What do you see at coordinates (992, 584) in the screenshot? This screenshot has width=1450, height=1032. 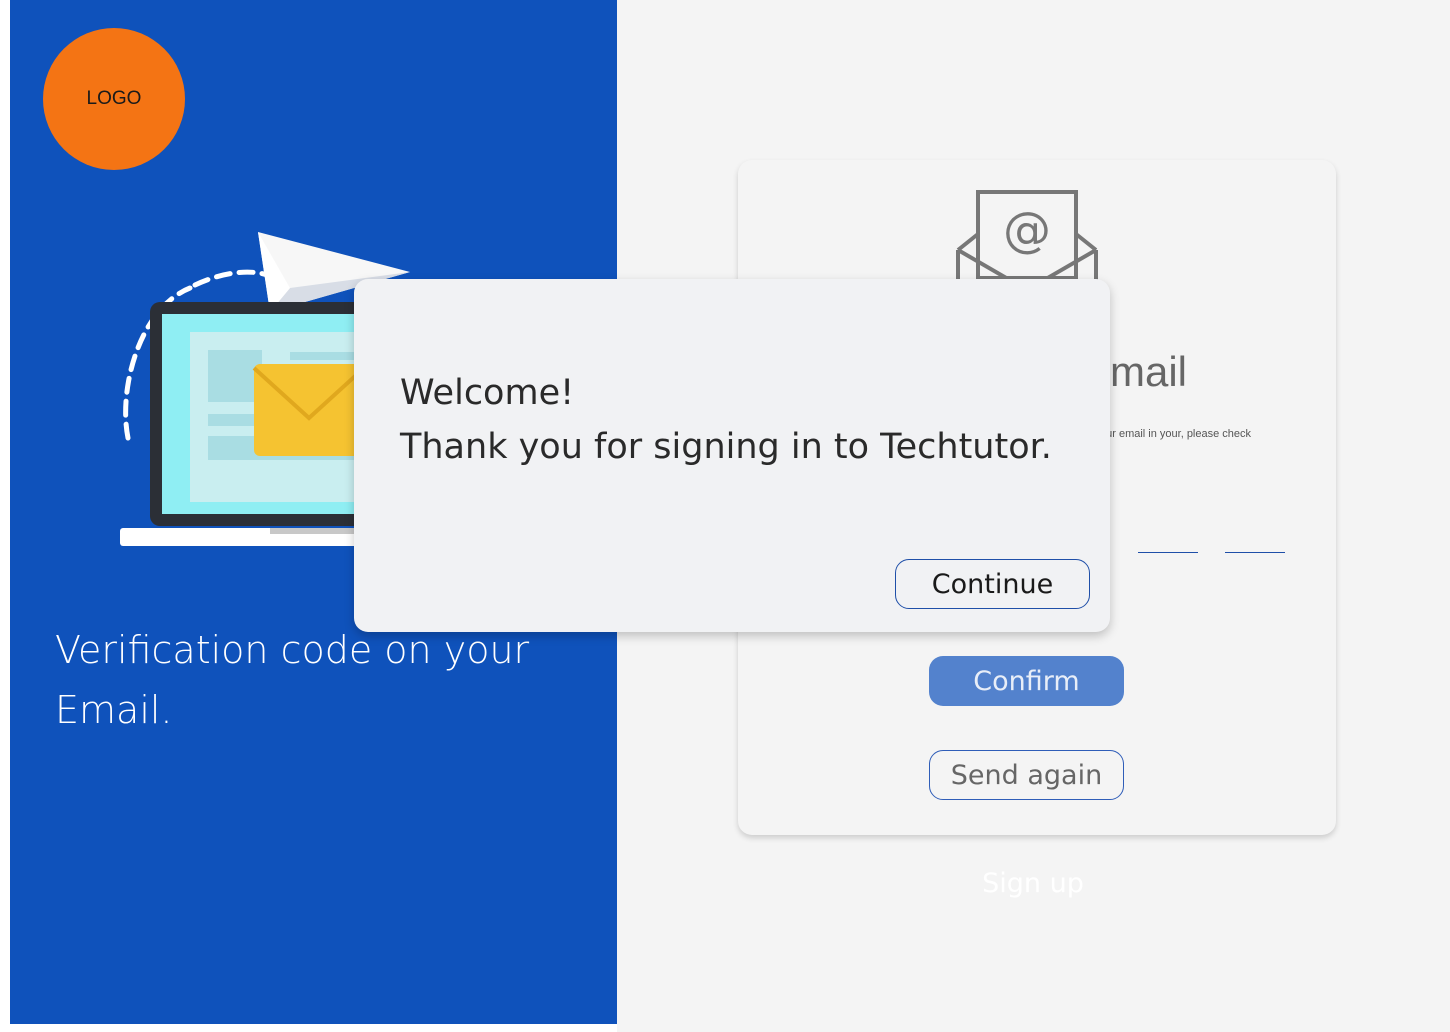 I see `continue-button: Continue` at bounding box center [992, 584].